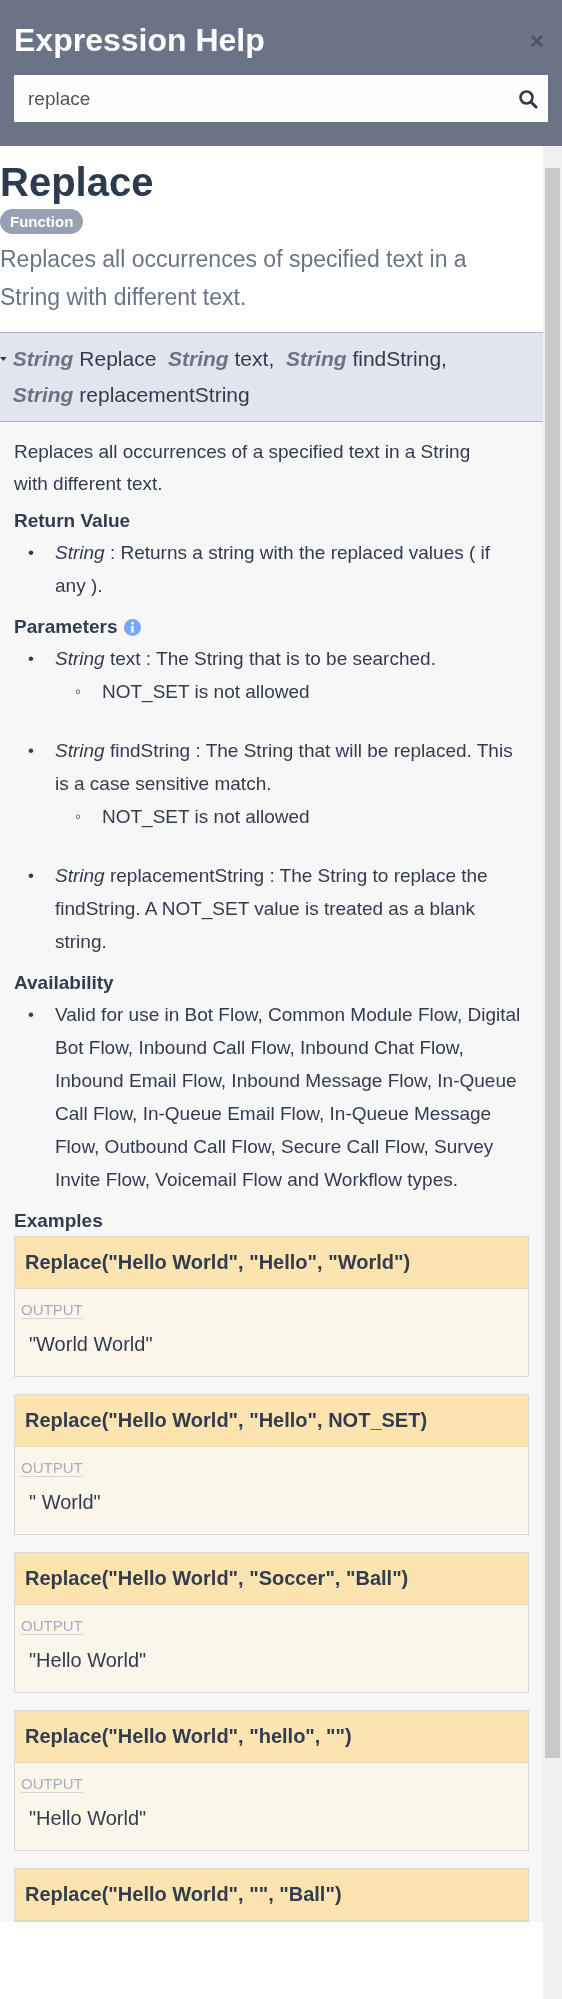  What do you see at coordinates (288, 1097) in the screenshot?
I see `list-item-text: Valid for use in Bot Flow, Common Module Flow, Digital Bot Flow, Inbound Call Flow, Inbound Chat Flow, Inbound Email Flow, Inbound Message Flow, In-Queue Call Flow, In-Queue Email Flow, In-Queue Message Flow, Outbound Call Flow, Secure Call Flow, Survey Invite Flow, Voicemail Flow and Workflow types.` at bounding box center [288, 1097].